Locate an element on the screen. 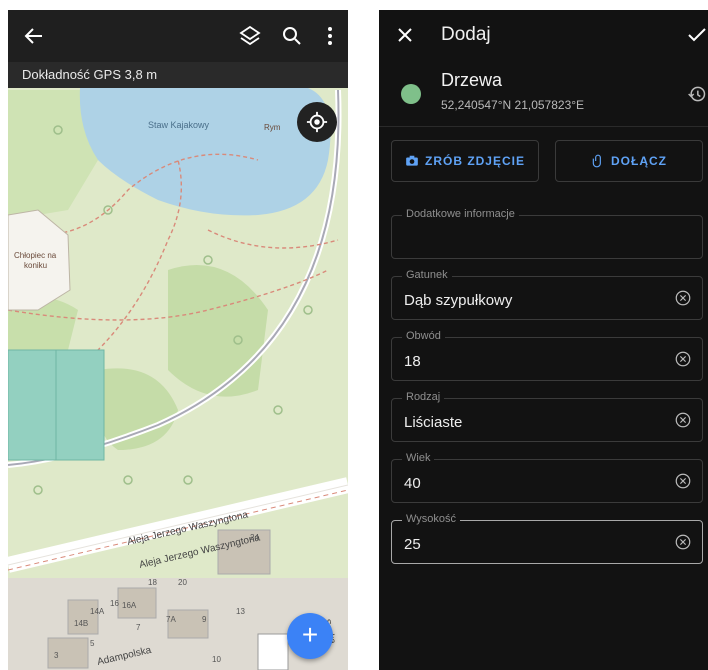 This screenshot has height=670, width=708. house-number: 7A is located at coordinates (171, 619).